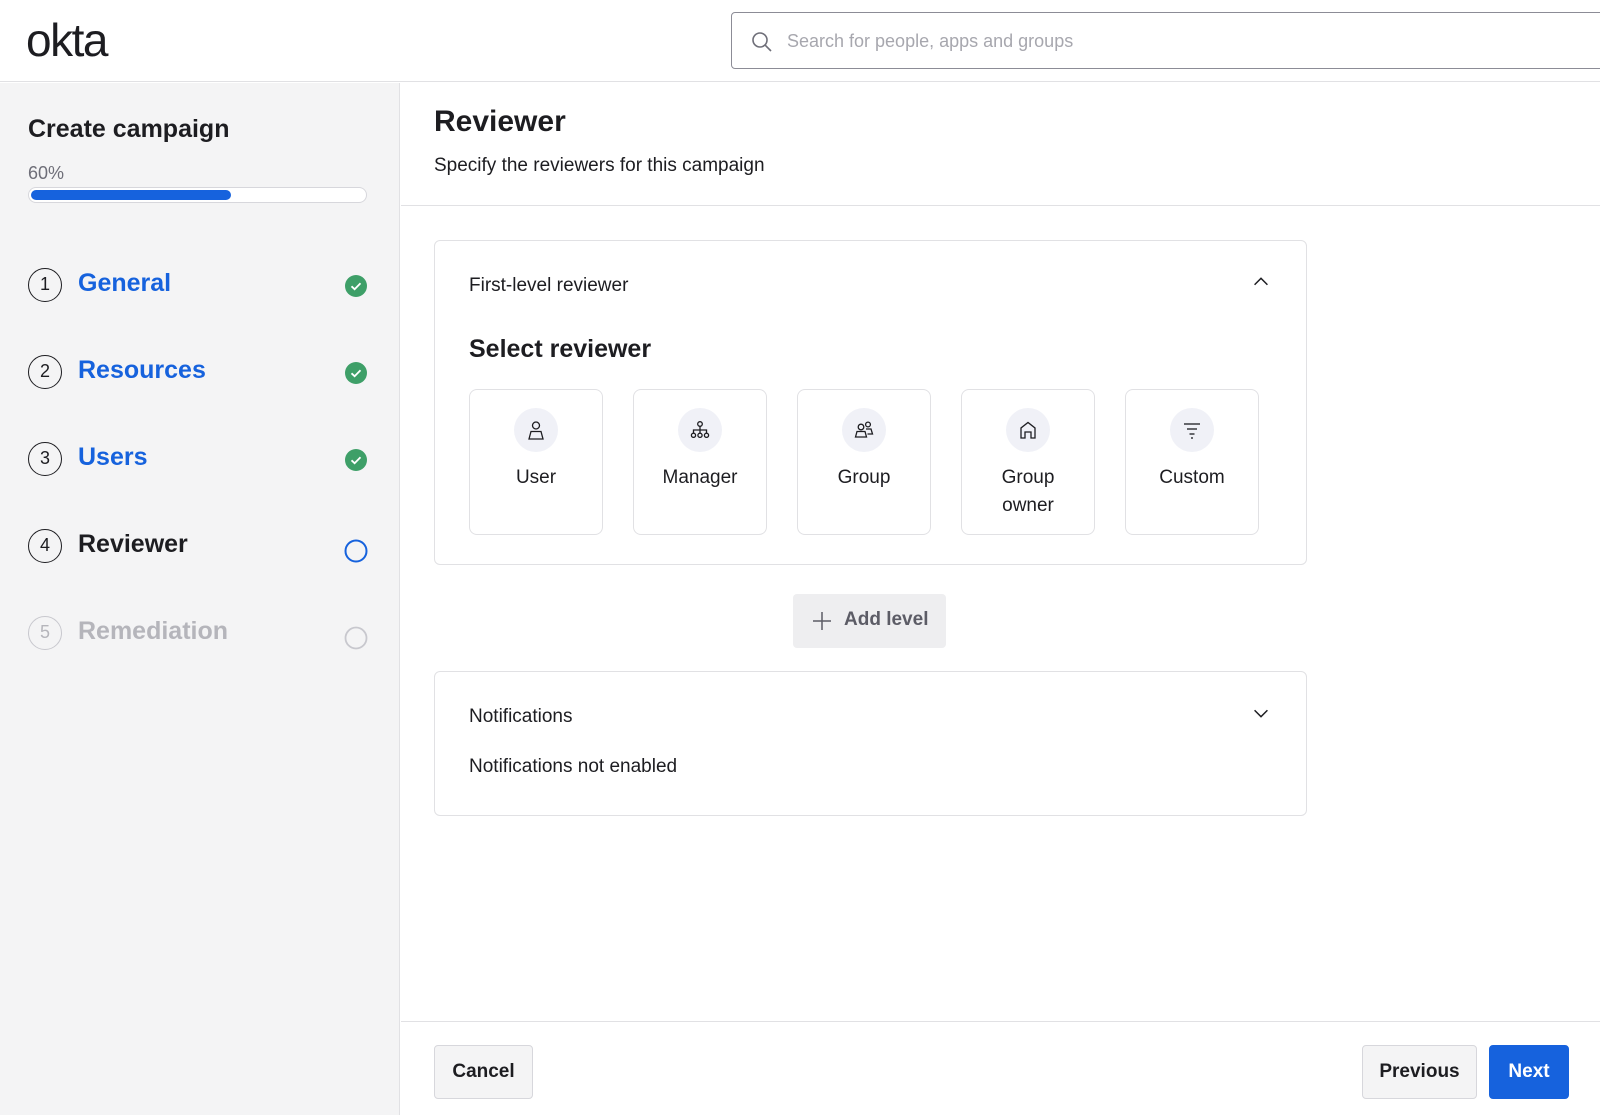 The width and height of the screenshot is (1600, 1115). What do you see at coordinates (599, 165) in the screenshot?
I see `page-subtitle: Specify the reviewers for this campaign` at bounding box center [599, 165].